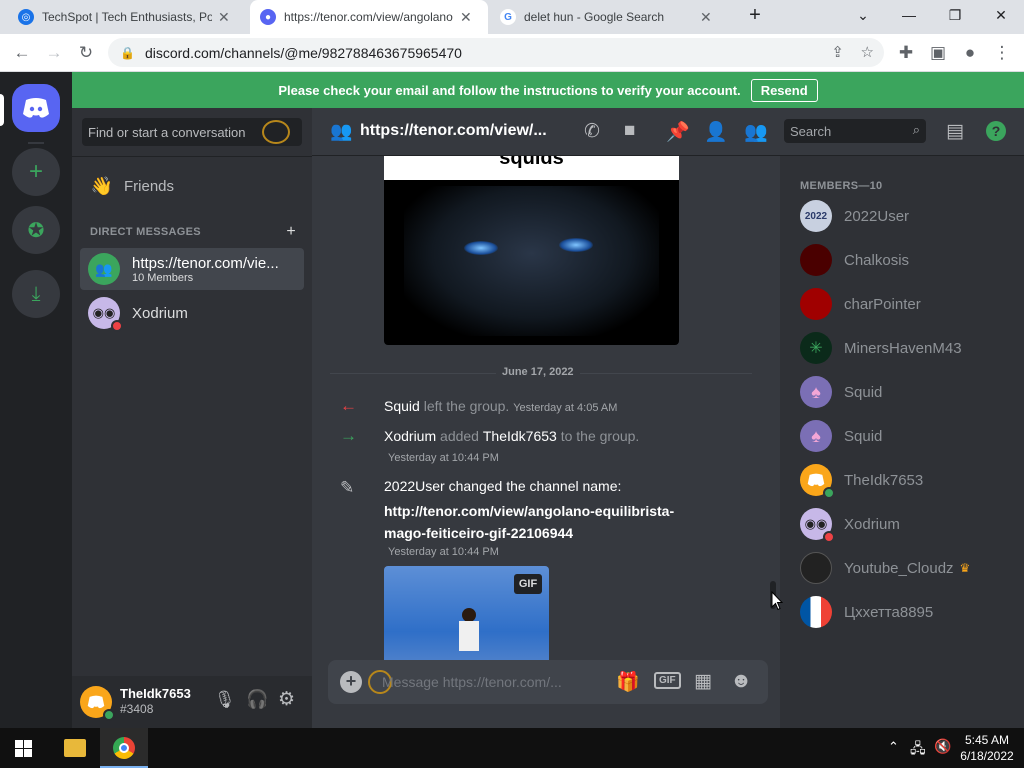 This screenshot has width=1024, height=768. What do you see at coordinates (23, 748) in the screenshot?
I see `windows-start-icon` at bounding box center [23, 748].